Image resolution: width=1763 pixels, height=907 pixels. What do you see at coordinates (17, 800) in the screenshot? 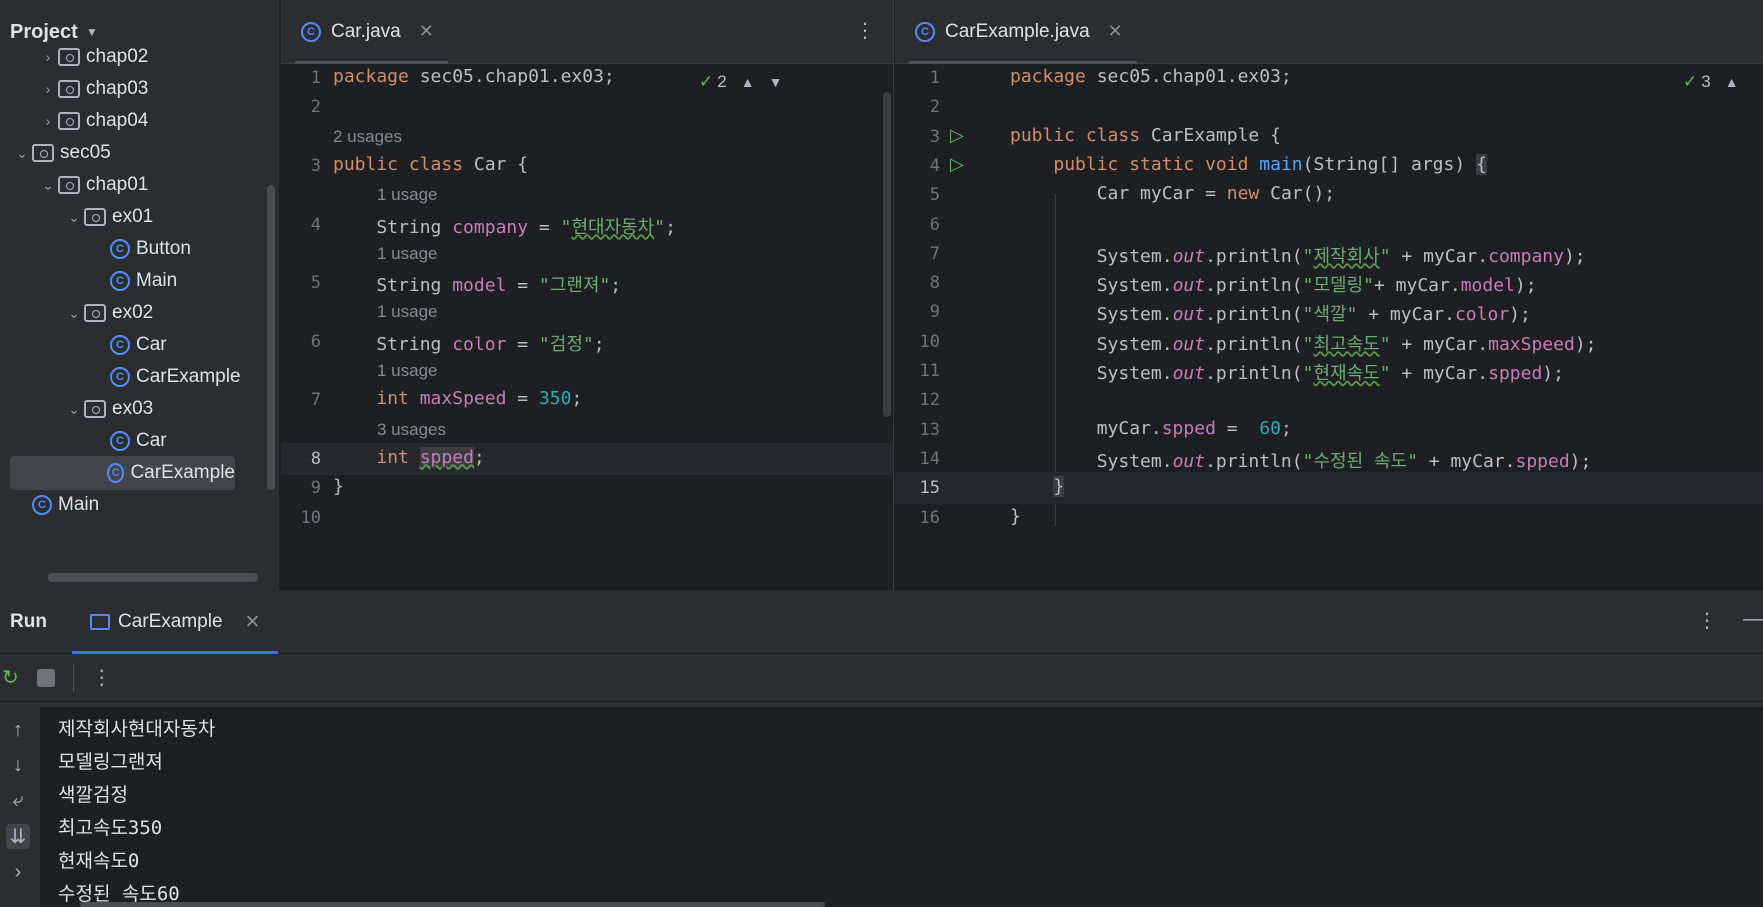
I see `soft-wrap-icon: ⤶` at bounding box center [17, 800].